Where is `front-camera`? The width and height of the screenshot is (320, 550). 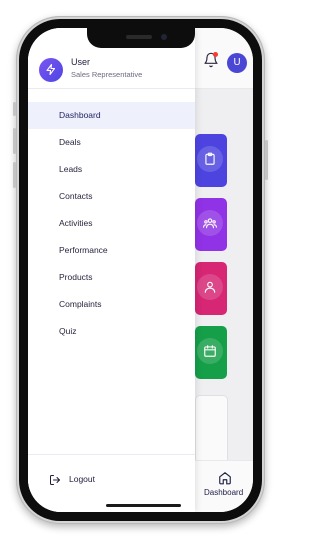 front-camera is located at coordinates (164, 37).